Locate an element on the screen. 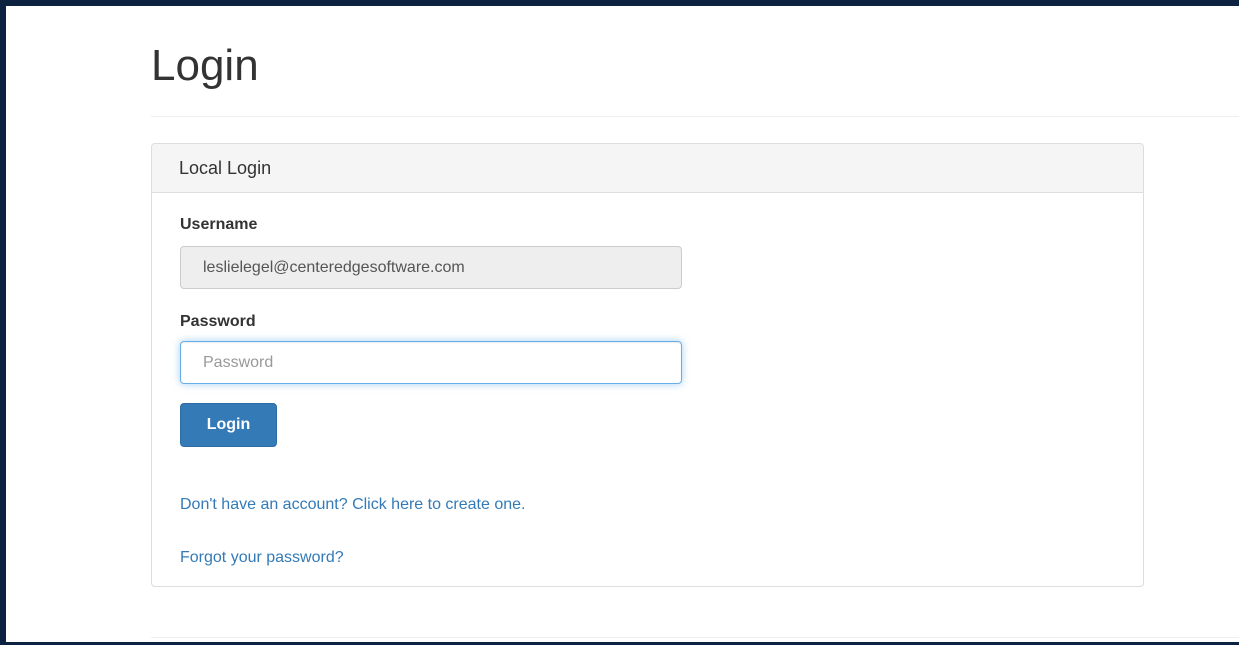 The height and width of the screenshot is (645, 1239). panel-heading: Local Login is located at coordinates (647, 168).